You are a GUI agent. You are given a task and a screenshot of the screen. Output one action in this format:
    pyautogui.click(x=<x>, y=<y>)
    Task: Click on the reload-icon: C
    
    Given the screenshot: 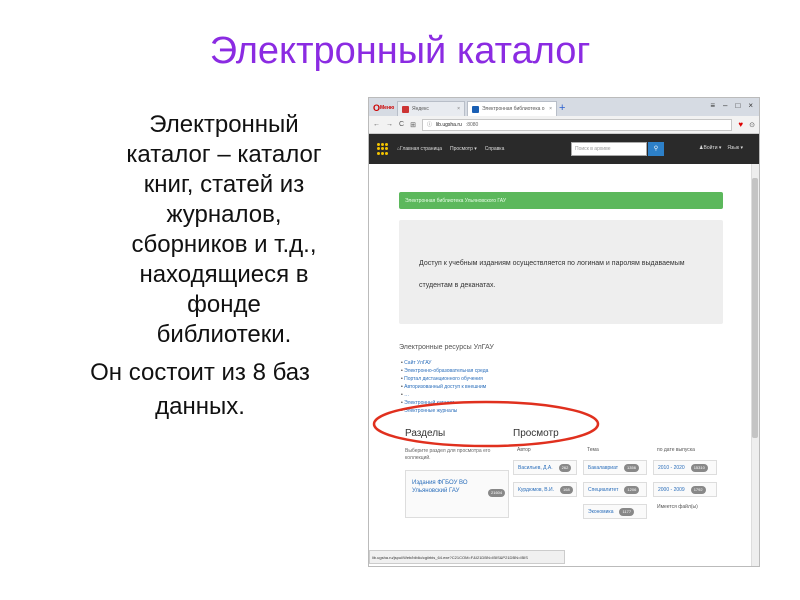 What is the action you would take?
    pyautogui.click(x=401, y=124)
    